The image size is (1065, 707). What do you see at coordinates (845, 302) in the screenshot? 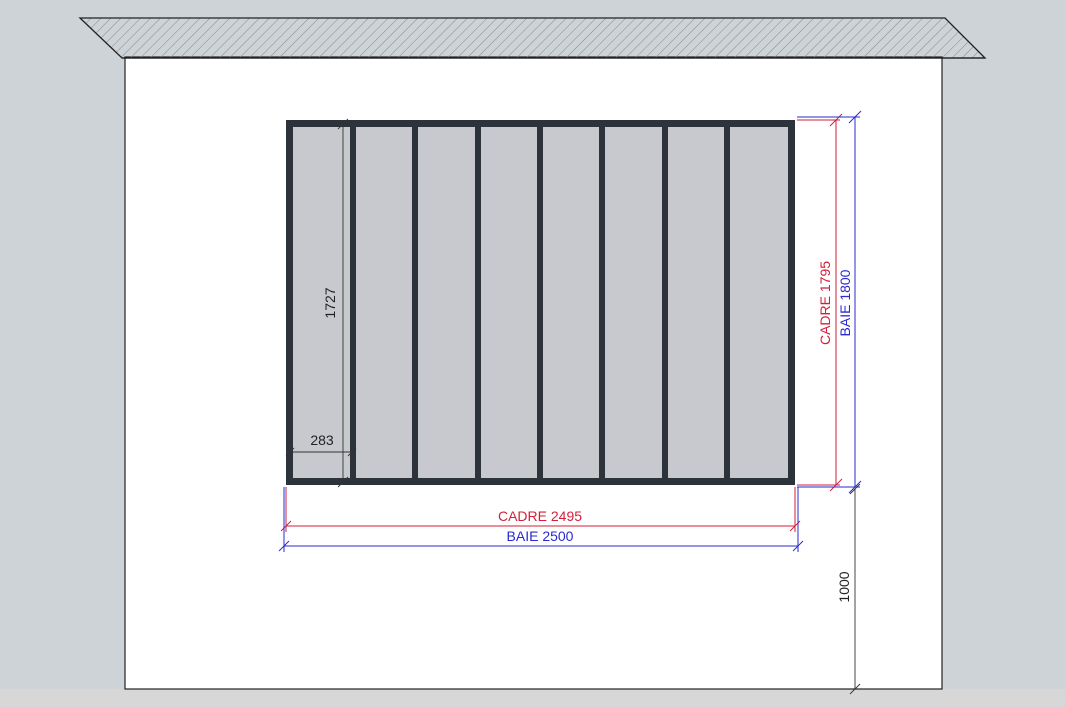
I see `baie-height-label: BAIE 1800` at bounding box center [845, 302].